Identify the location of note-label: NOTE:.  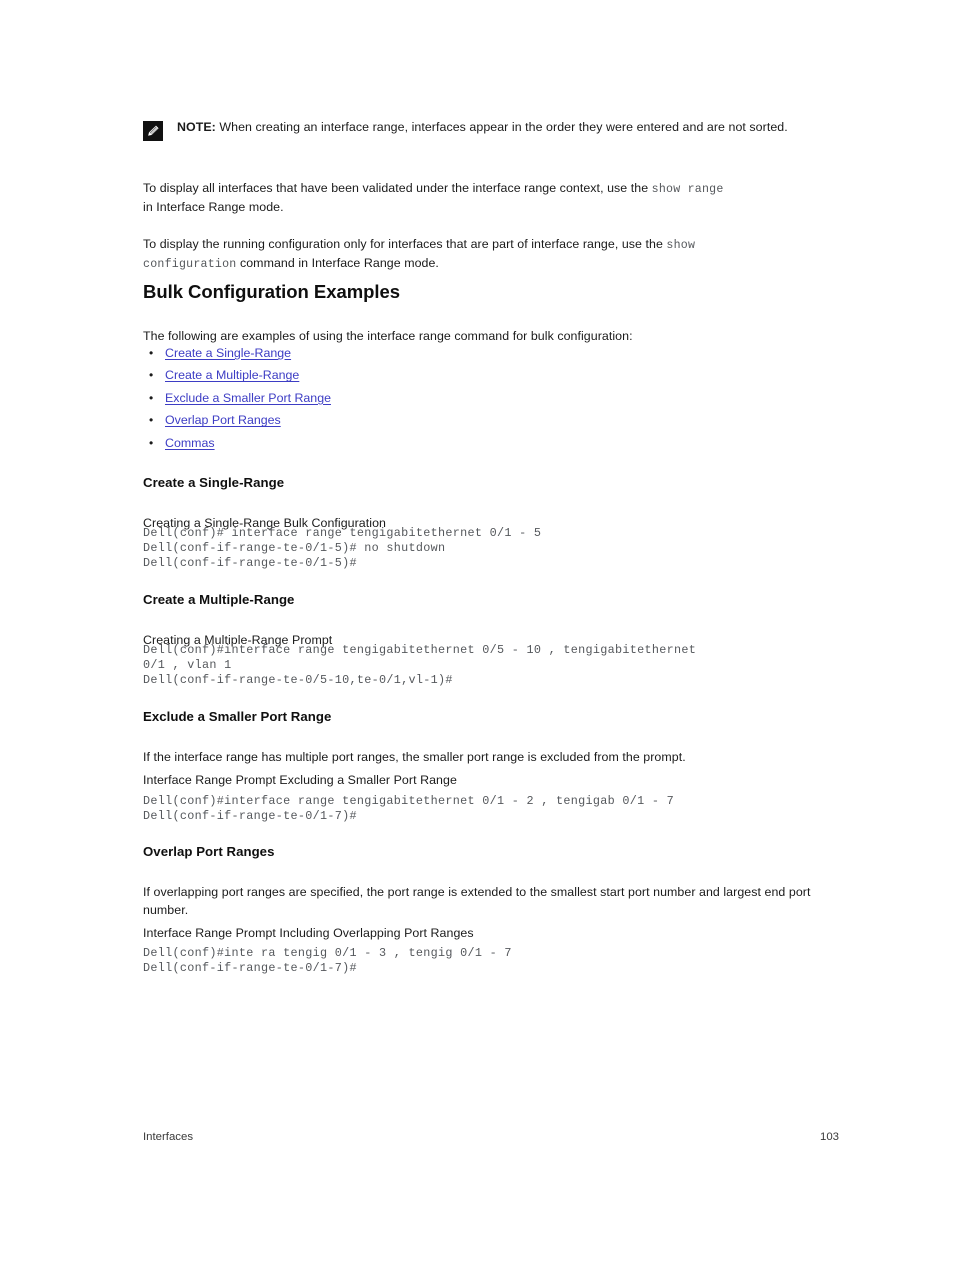
(196, 127).